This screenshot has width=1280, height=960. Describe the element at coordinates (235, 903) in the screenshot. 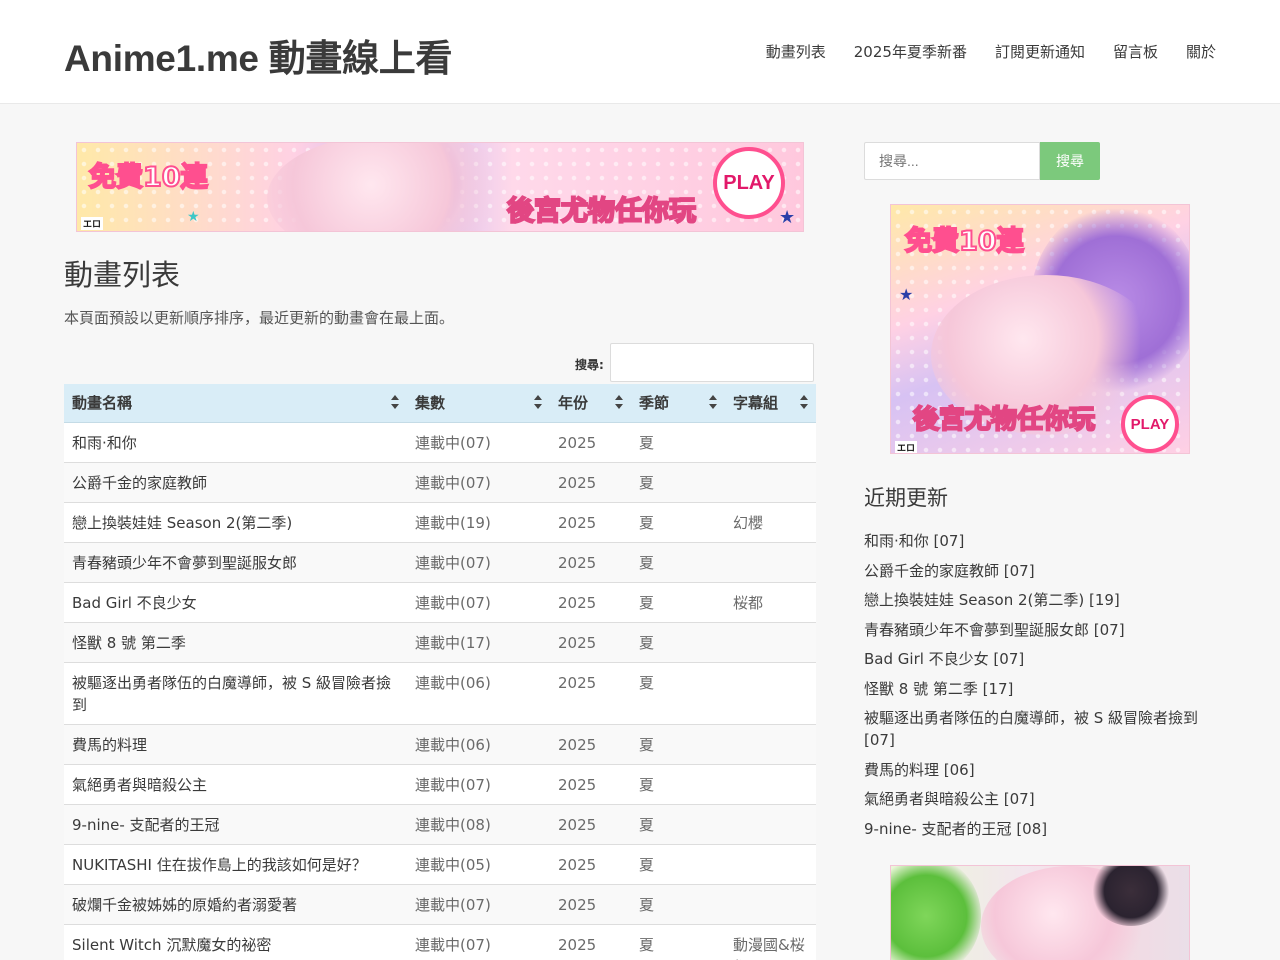

I see `anime-title-link: 破爛千金被姊姊的原婚約者溺愛著` at that location.